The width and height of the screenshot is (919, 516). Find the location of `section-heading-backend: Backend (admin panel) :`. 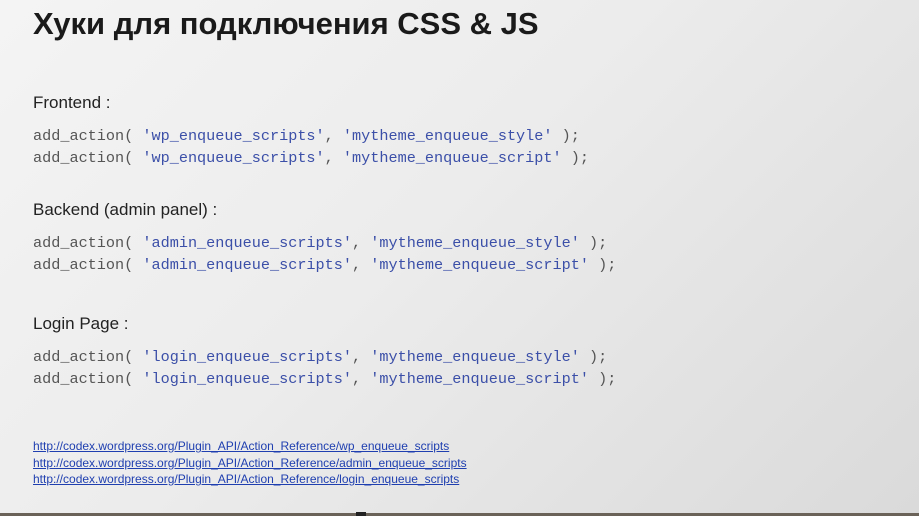

section-heading-backend: Backend (admin panel) : is located at coordinates (125, 209).